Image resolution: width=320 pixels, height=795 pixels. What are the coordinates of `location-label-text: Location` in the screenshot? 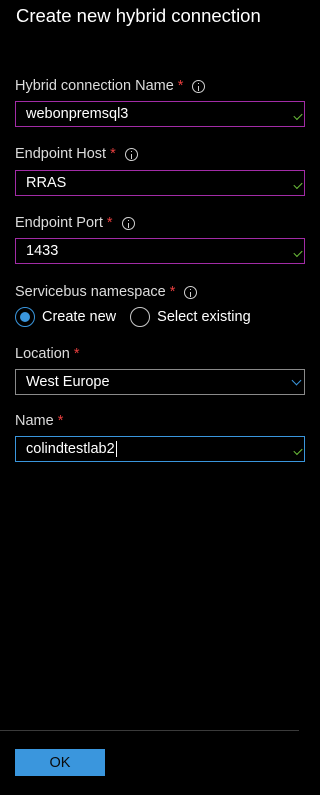 It's located at (42, 354).